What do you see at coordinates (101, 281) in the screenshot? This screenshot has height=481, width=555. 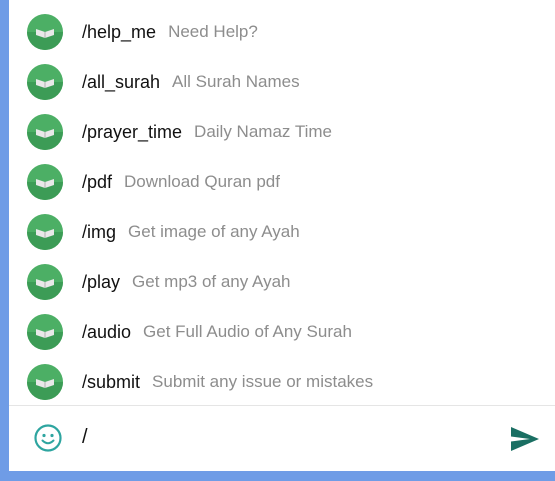 I see `command-name: /play` at bounding box center [101, 281].